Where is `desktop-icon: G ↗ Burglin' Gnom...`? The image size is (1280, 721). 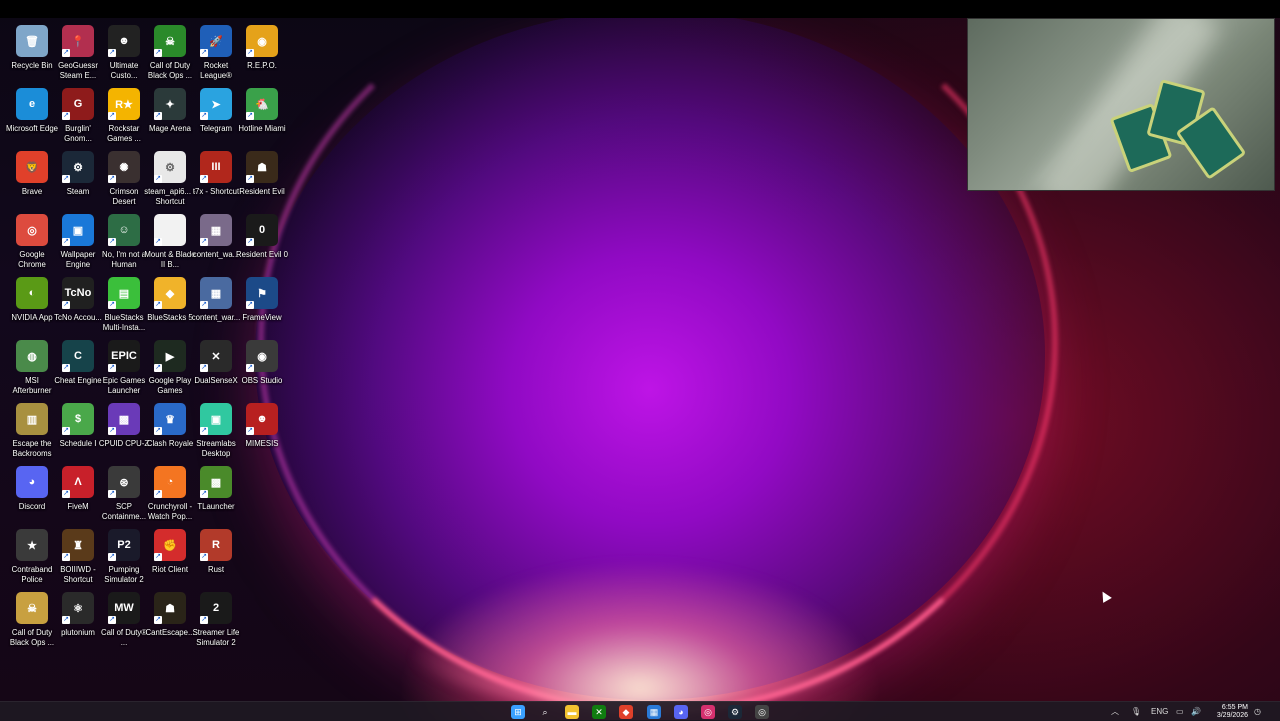 desktop-icon: G ↗ Burglin' Gnom... is located at coordinates (78, 116).